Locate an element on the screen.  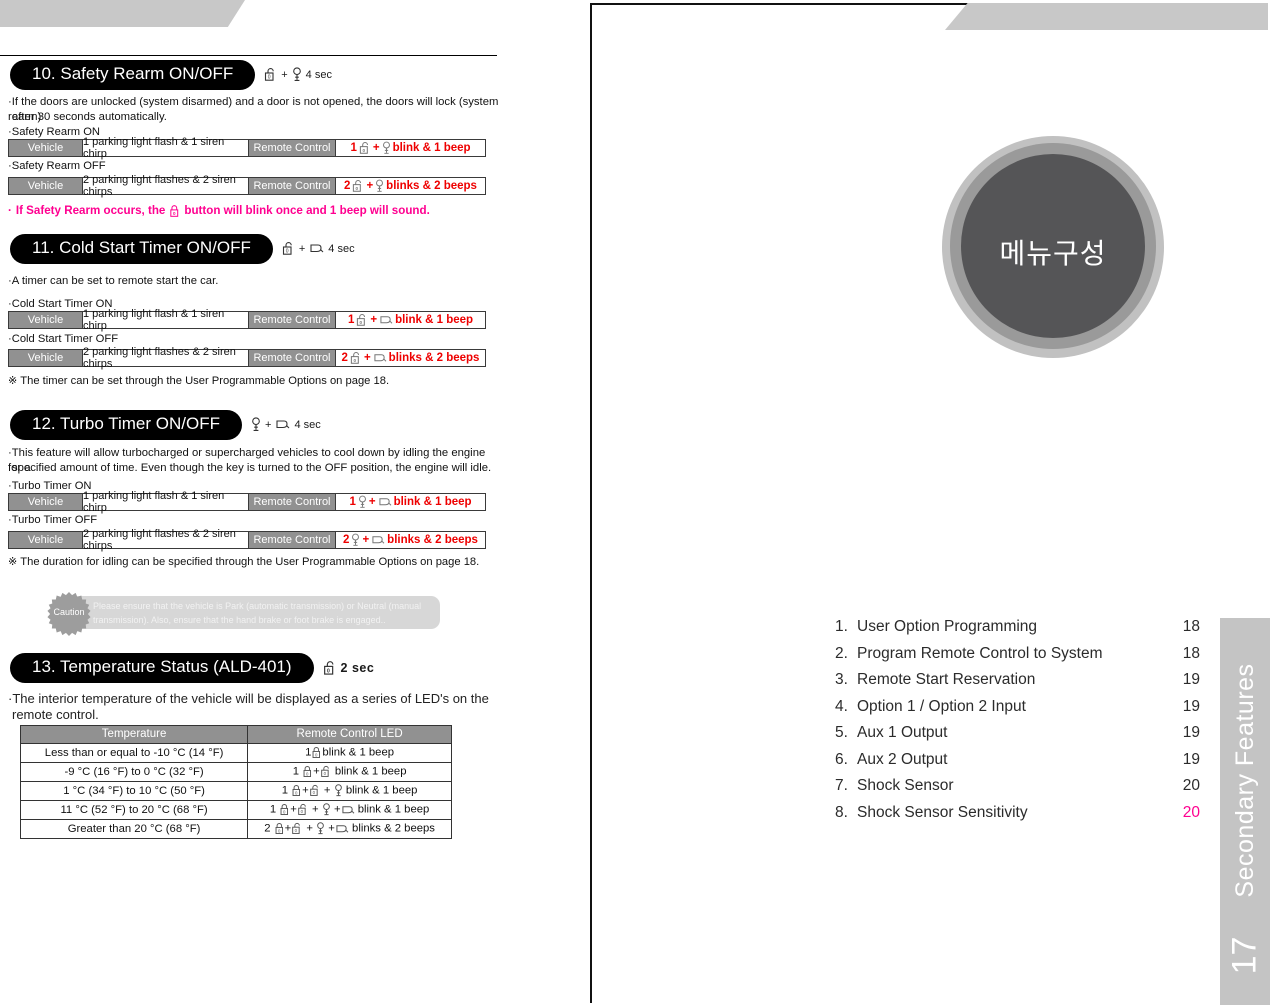
section-trigger-12: + 4 sec is located at coordinates (286, 424).